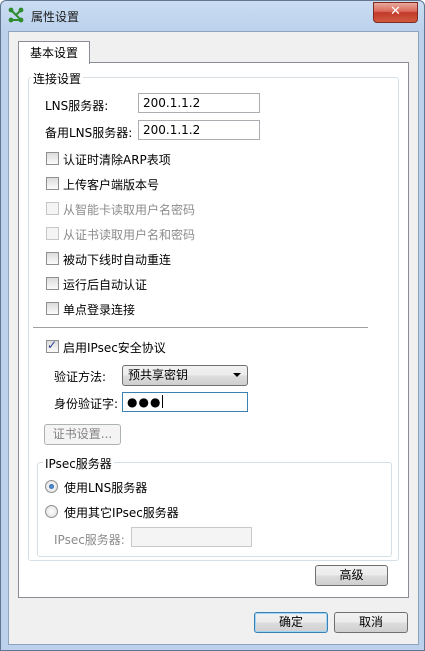 Image resolution: width=425 pixels, height=651 pixels. I want to click on identity-key-mask: ●●●, so click(144, 402).